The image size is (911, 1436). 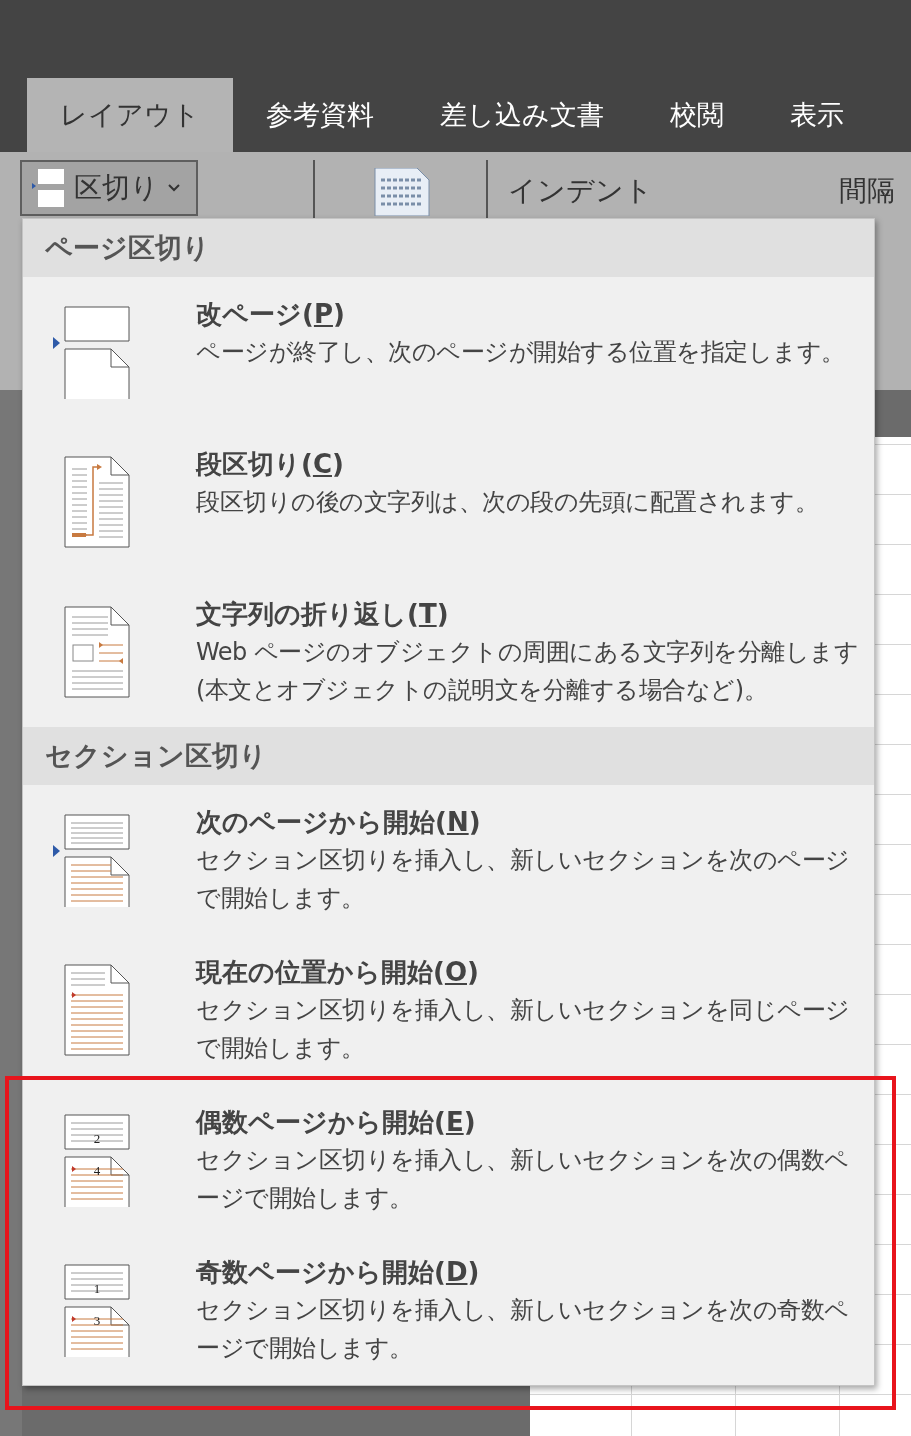 I want to click on menu-item: 2 4 偶数ページから開始(E) セクション区切りを挿入し、新しいセクションを次の偶数ページで開始します。, so click(x=448, y=1155).